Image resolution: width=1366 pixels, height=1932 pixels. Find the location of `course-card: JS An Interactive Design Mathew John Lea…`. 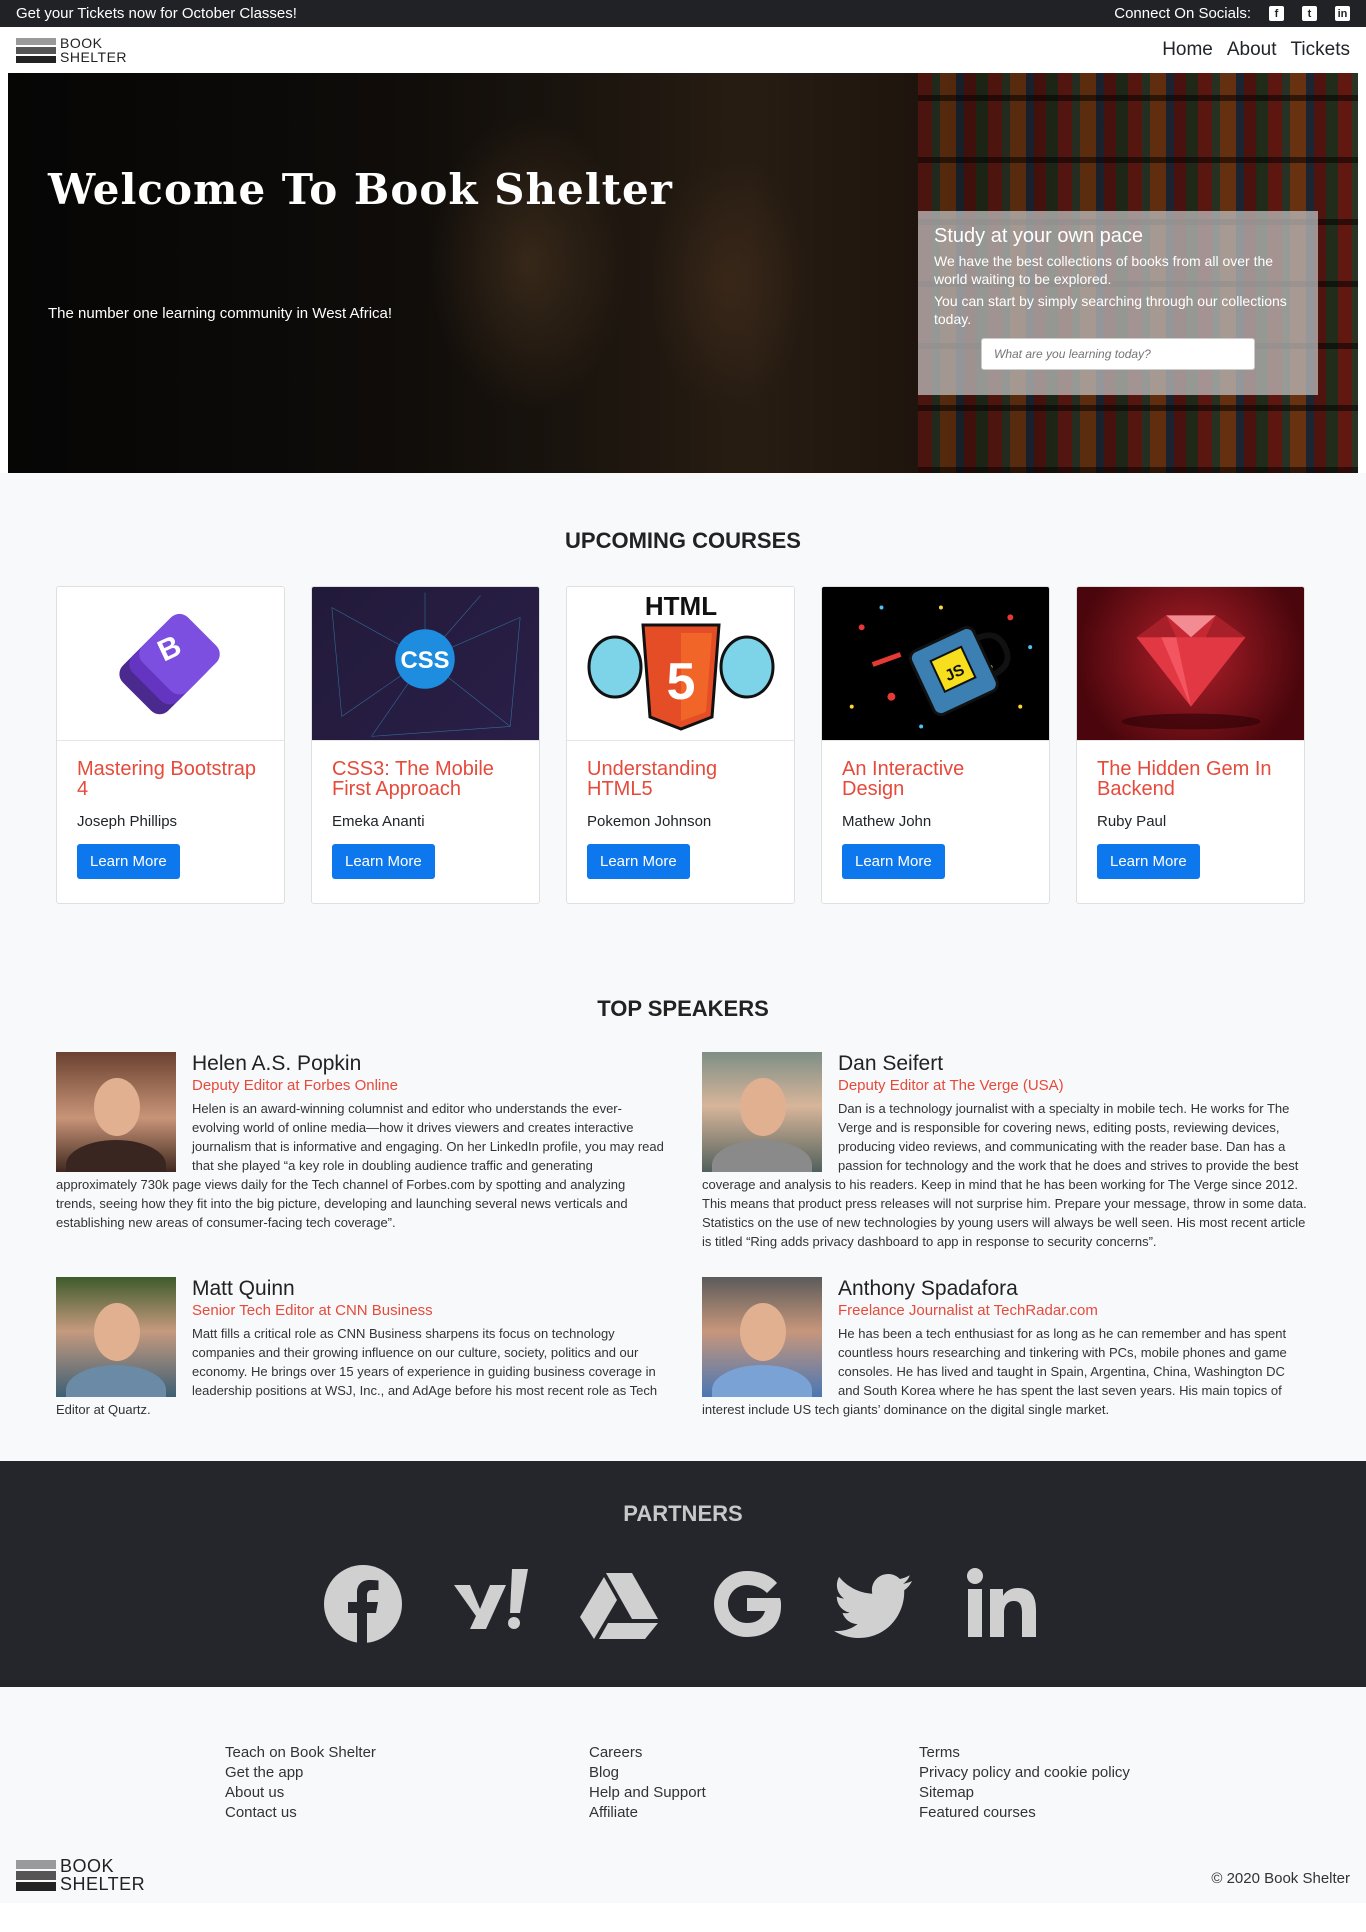

course-card: JS An Interactive Design Mathew John Lea… is located at coordinates (935, 745).